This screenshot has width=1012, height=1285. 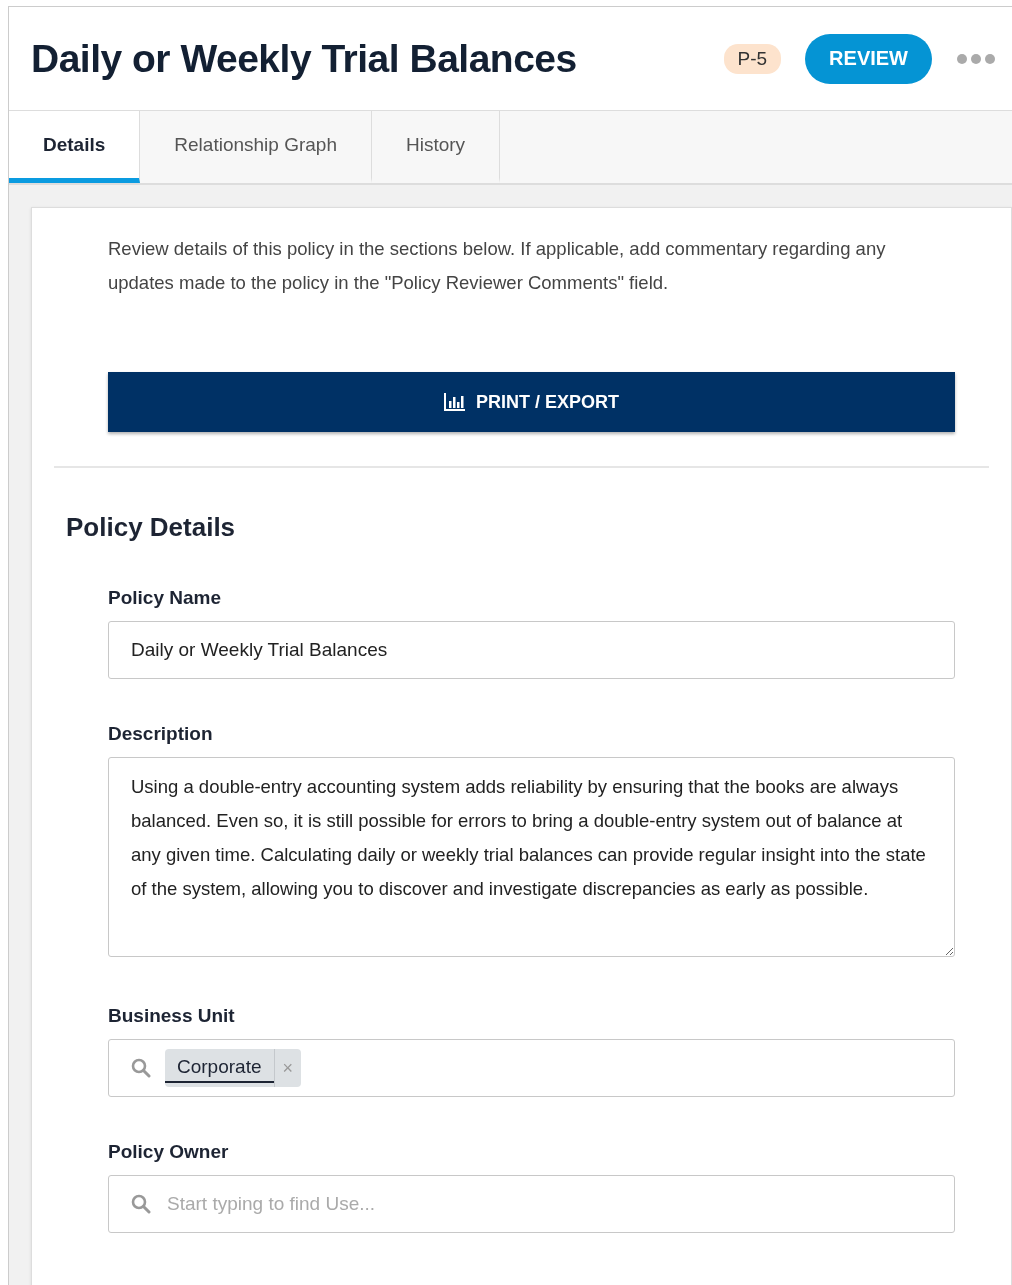 I want to click on print-export-button: PRINT / EXPORT, so click(x=531, y=402).